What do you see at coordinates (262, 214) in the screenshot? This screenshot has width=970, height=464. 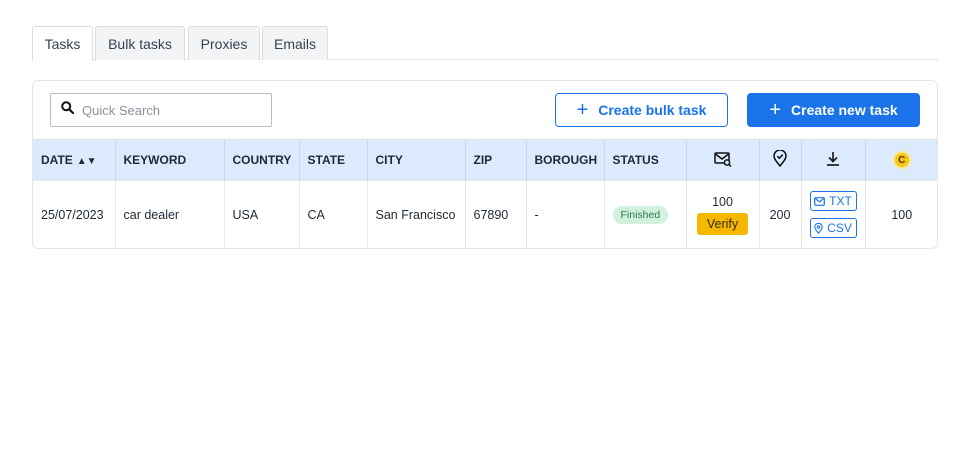 I see `cell-country: USA` at bounding box center [262, 214].